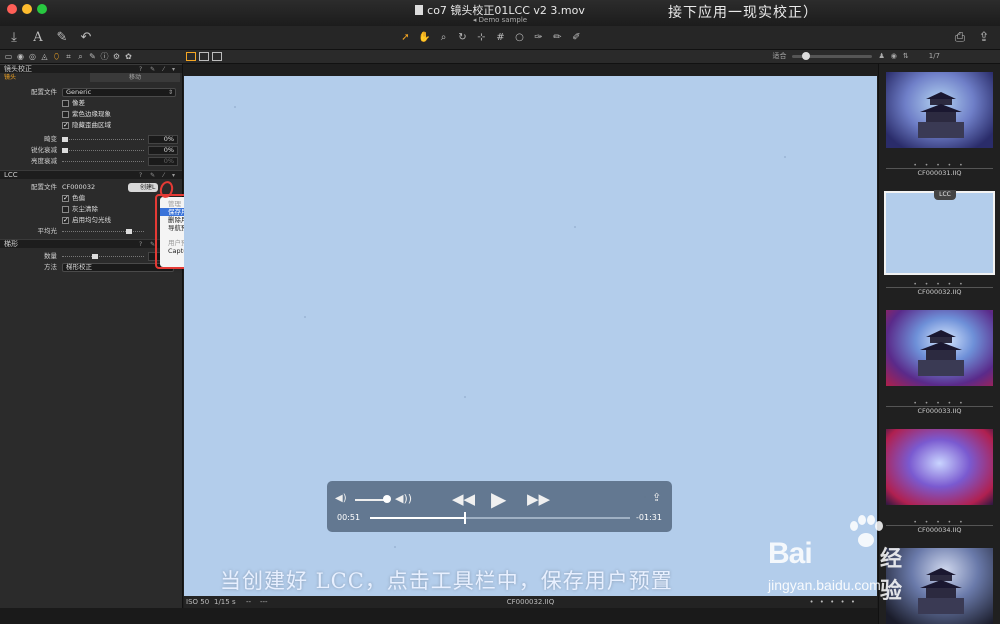 Image resolution: width=1000 pixels, height=624 pixels. I want to click on color-tab-icon: ◬, so click(44, 56).